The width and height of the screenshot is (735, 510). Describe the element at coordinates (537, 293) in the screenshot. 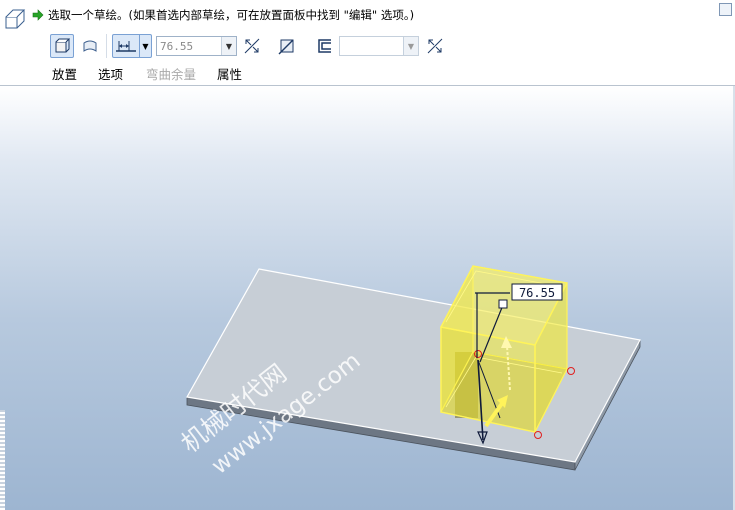

I see `dimension-label: 76.55` at that location.